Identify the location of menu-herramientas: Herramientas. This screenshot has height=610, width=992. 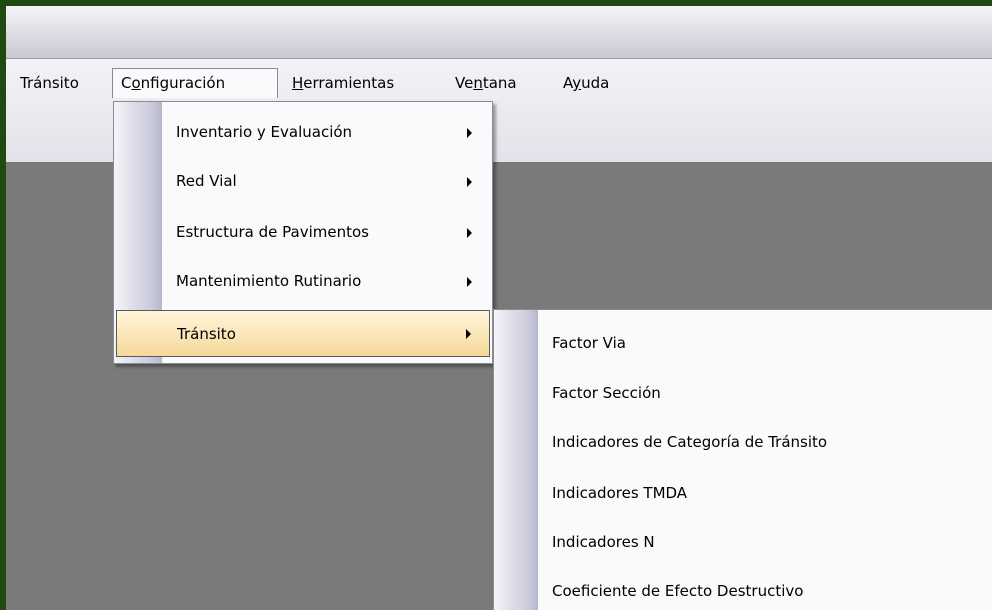
(343, 83).